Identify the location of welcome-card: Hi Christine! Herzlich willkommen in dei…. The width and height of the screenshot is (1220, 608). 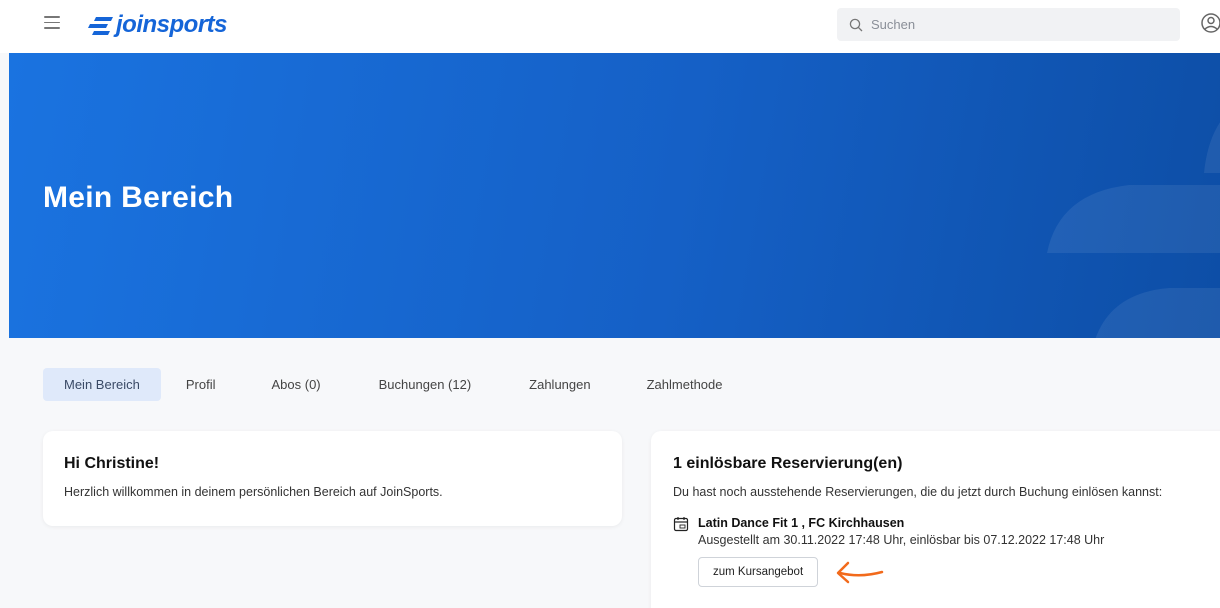
(332, 478).